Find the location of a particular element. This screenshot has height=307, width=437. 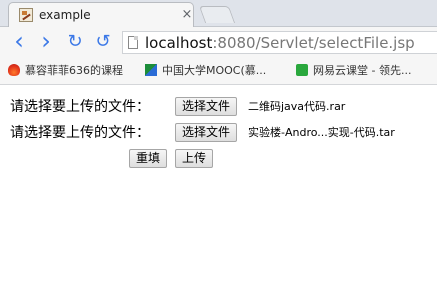

home-icon: ↺ is located at coordinates (103, 42).